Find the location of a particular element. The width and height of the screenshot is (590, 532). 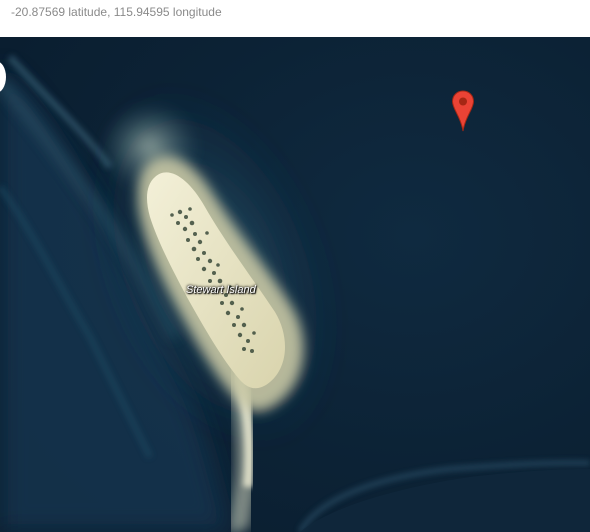

island-label: Stewart Island is located at coordinates (221, 290).